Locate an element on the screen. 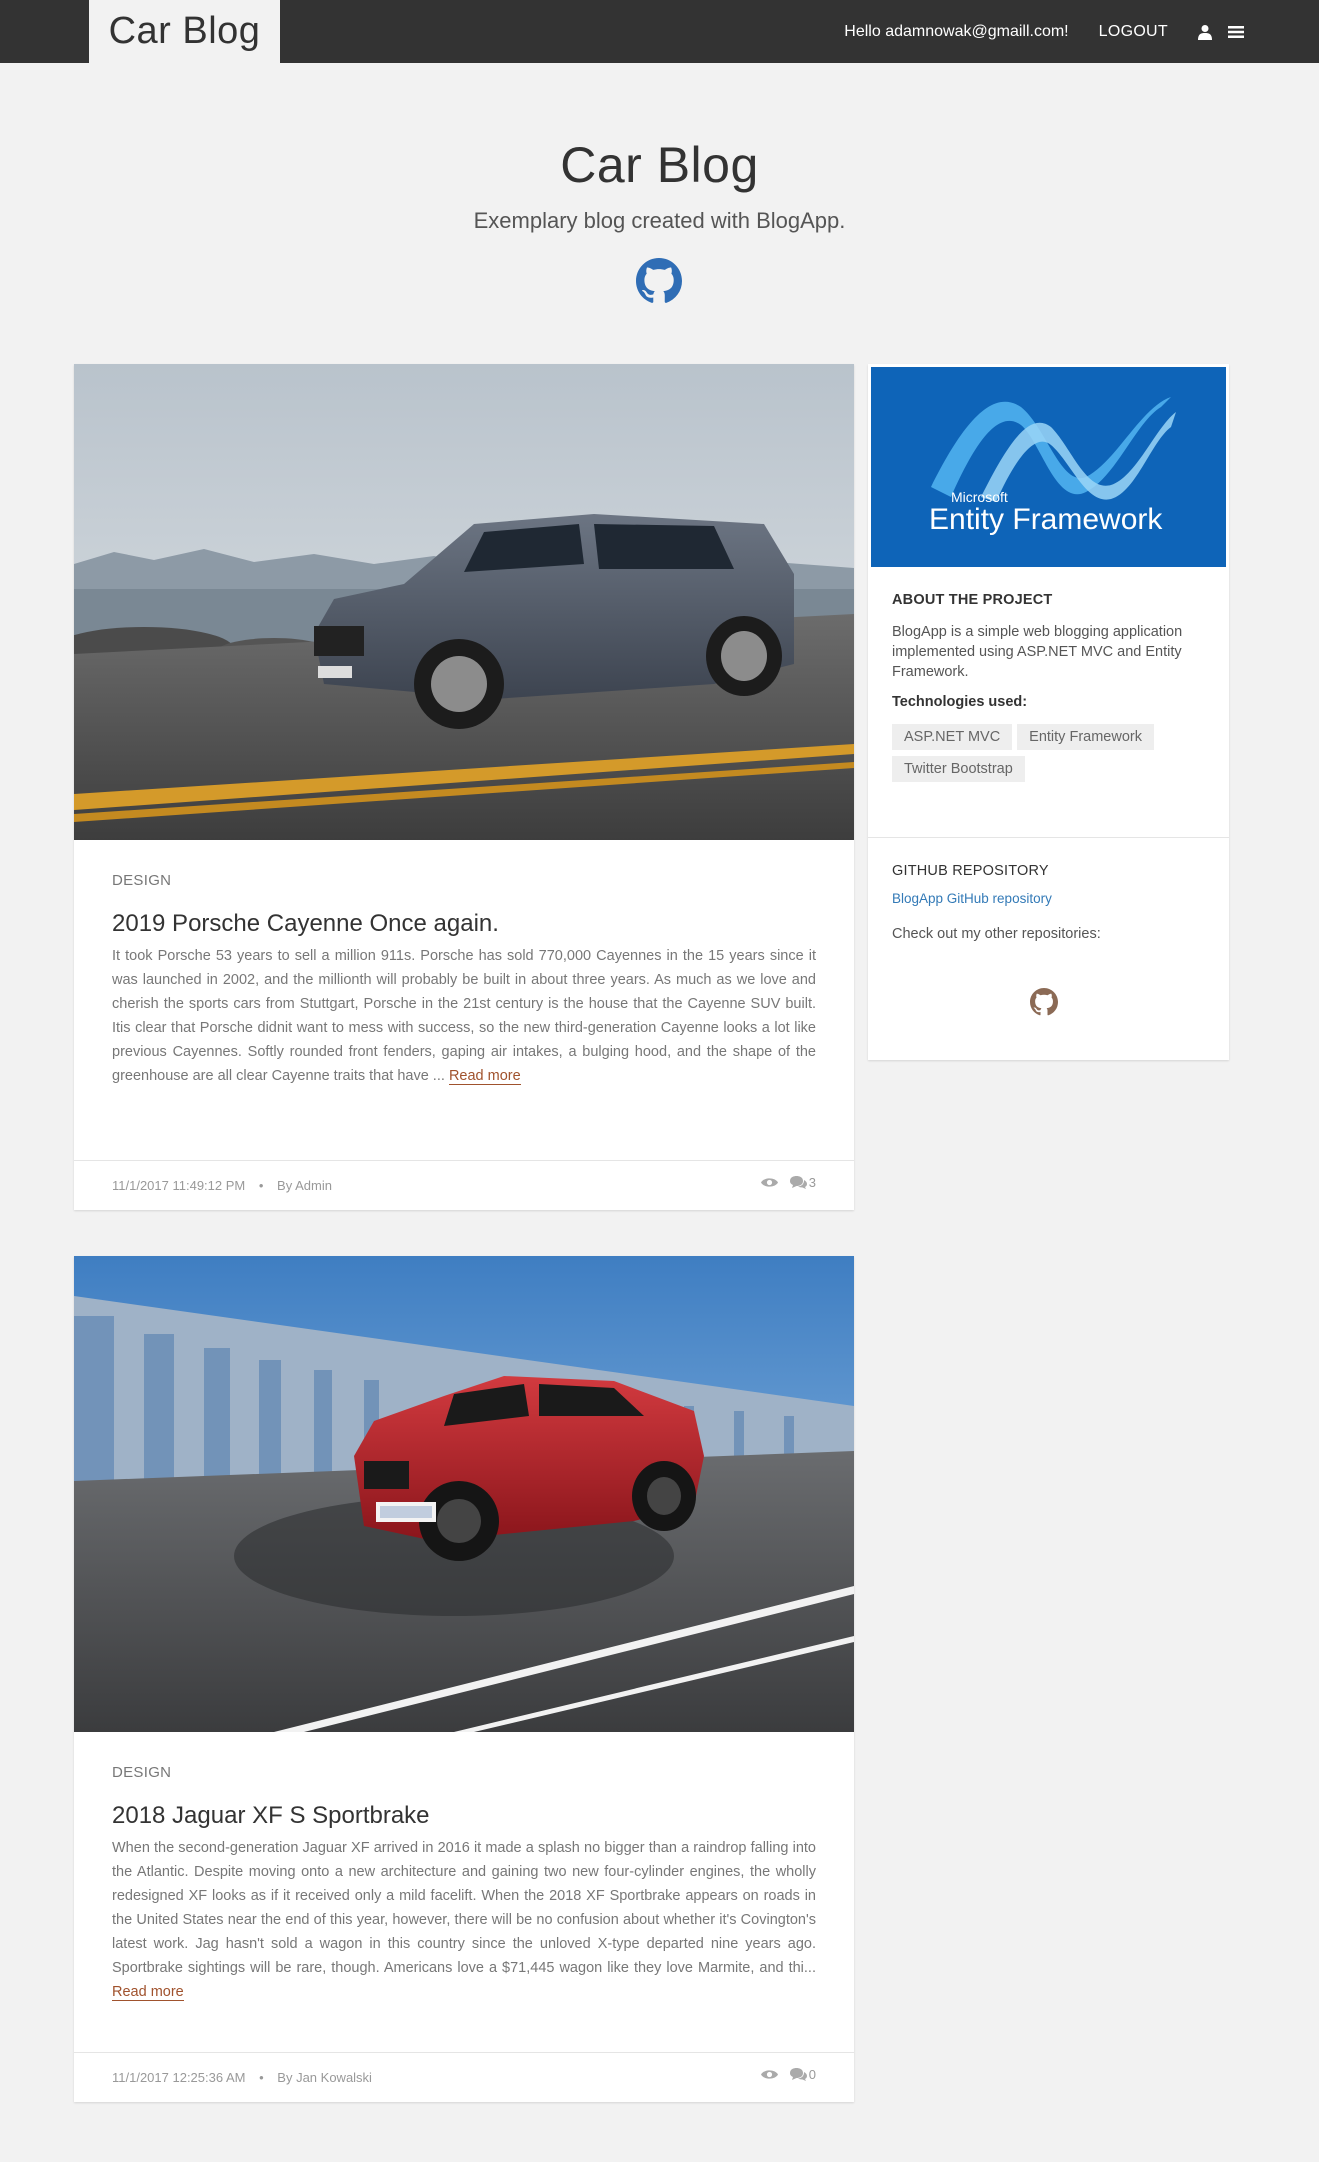  github-text: Check out my other repositories: is located at coordinates (996, 934).